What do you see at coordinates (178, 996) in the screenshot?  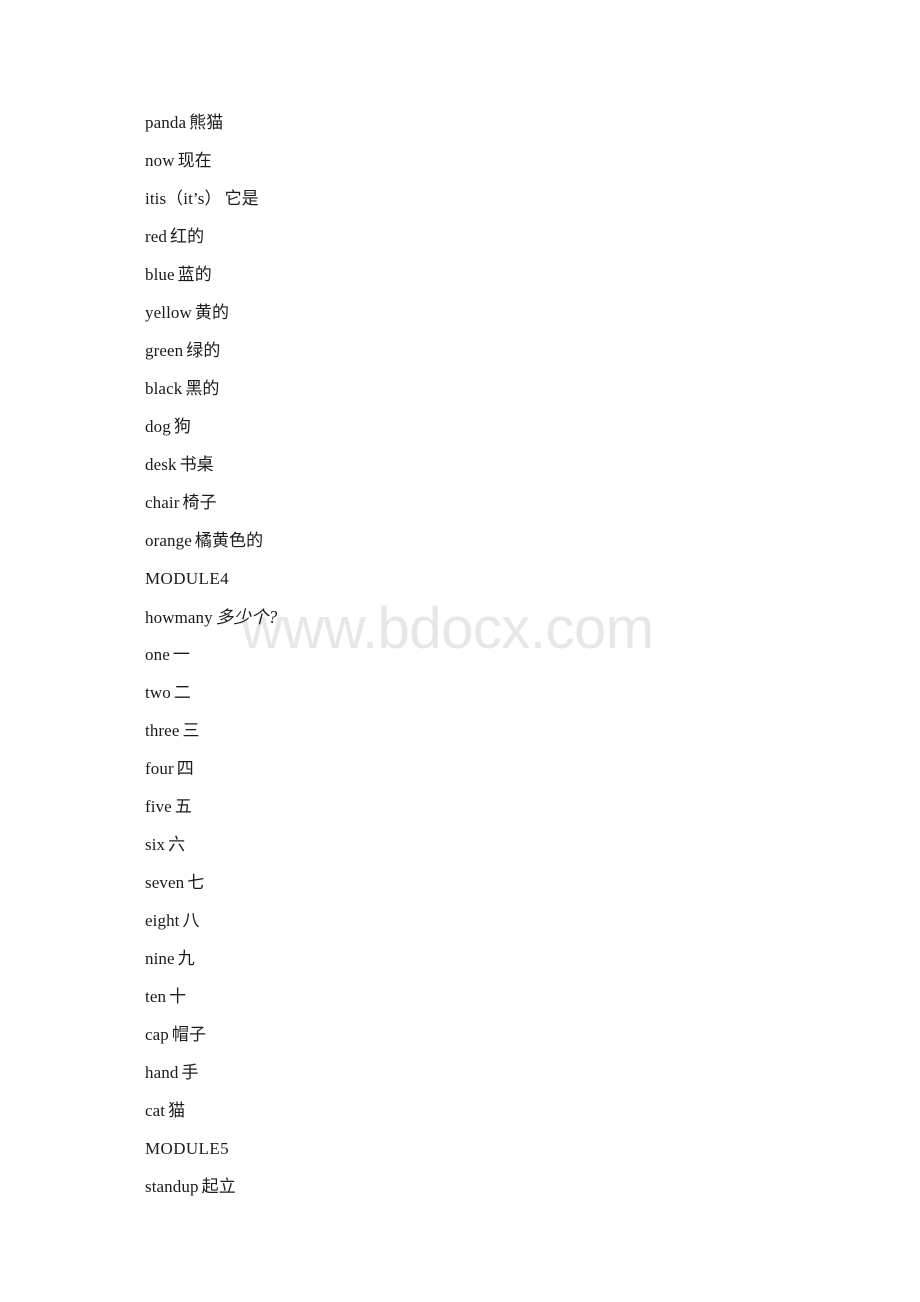 I see `entry-chinese: 十` at bounding box center [178, 996].